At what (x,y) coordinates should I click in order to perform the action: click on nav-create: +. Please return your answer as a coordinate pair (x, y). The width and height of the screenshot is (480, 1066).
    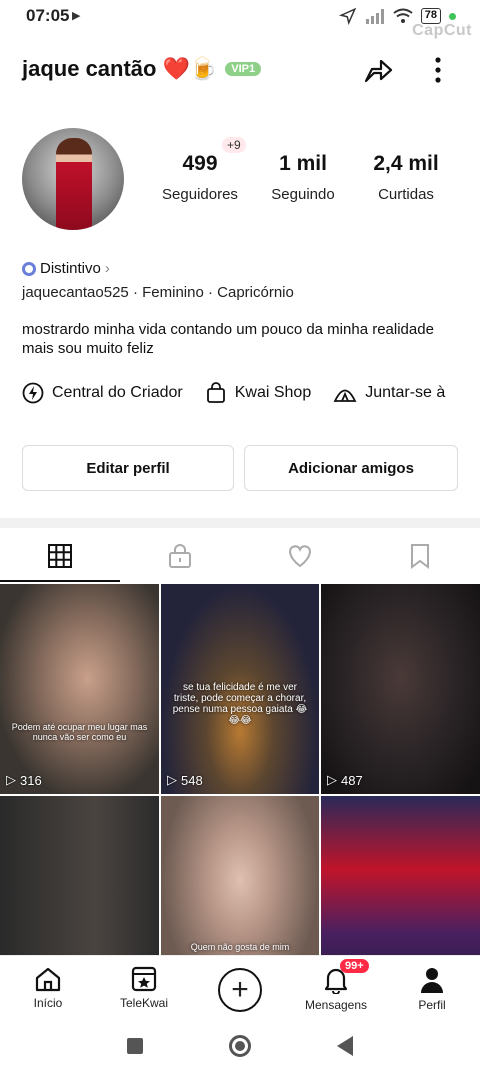
    Looking at the image, I should click on (240, 990).